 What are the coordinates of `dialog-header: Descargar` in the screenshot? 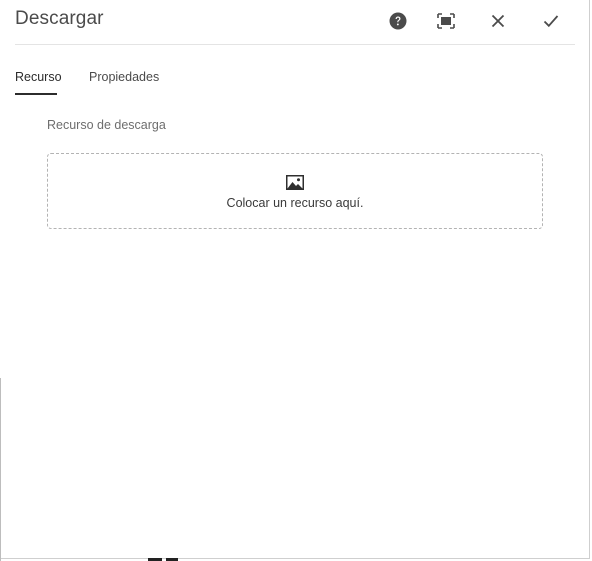 It's located at (295, 22).